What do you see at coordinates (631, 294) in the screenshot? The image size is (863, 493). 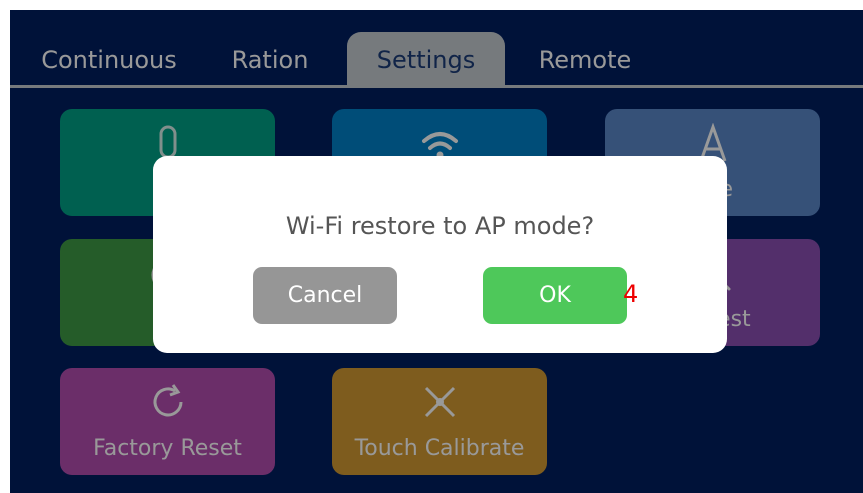 I see `step-annotation: 4` at bounding box center [631, 294].